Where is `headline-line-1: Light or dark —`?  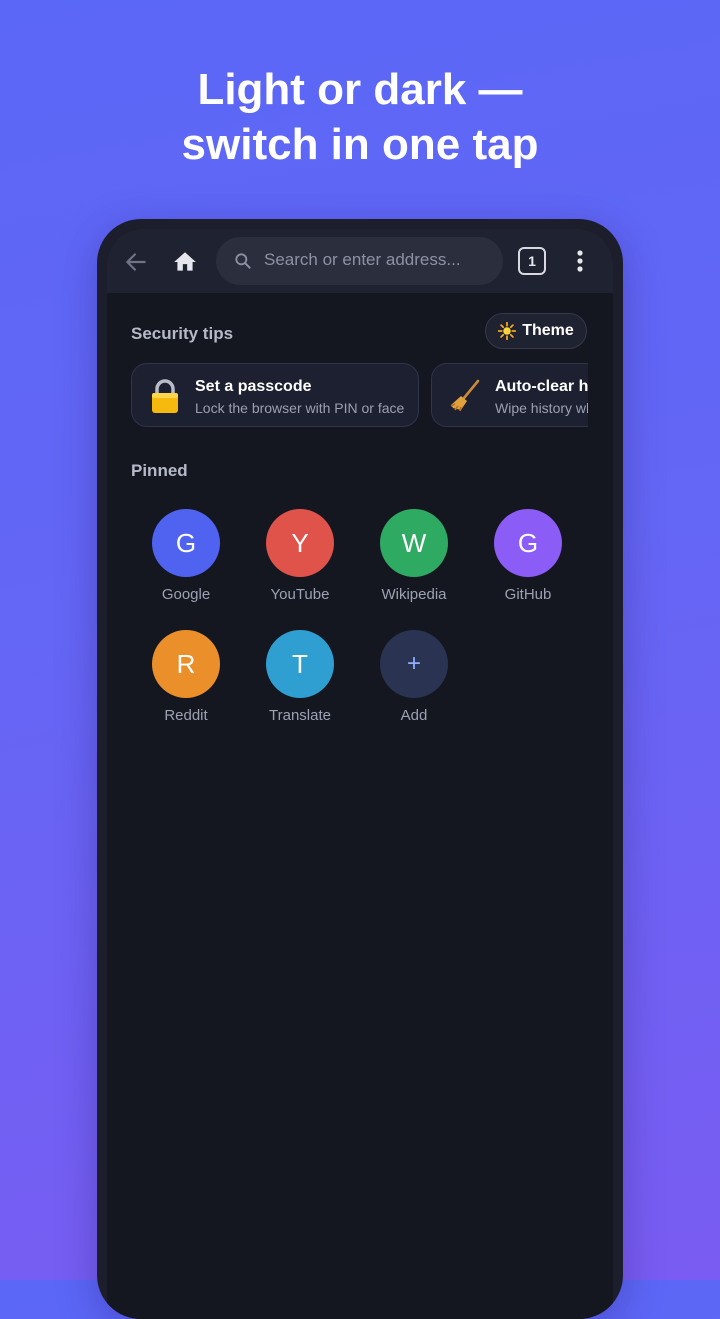
headline-line-1: Light or dark — is located at coordinates (360, 89).